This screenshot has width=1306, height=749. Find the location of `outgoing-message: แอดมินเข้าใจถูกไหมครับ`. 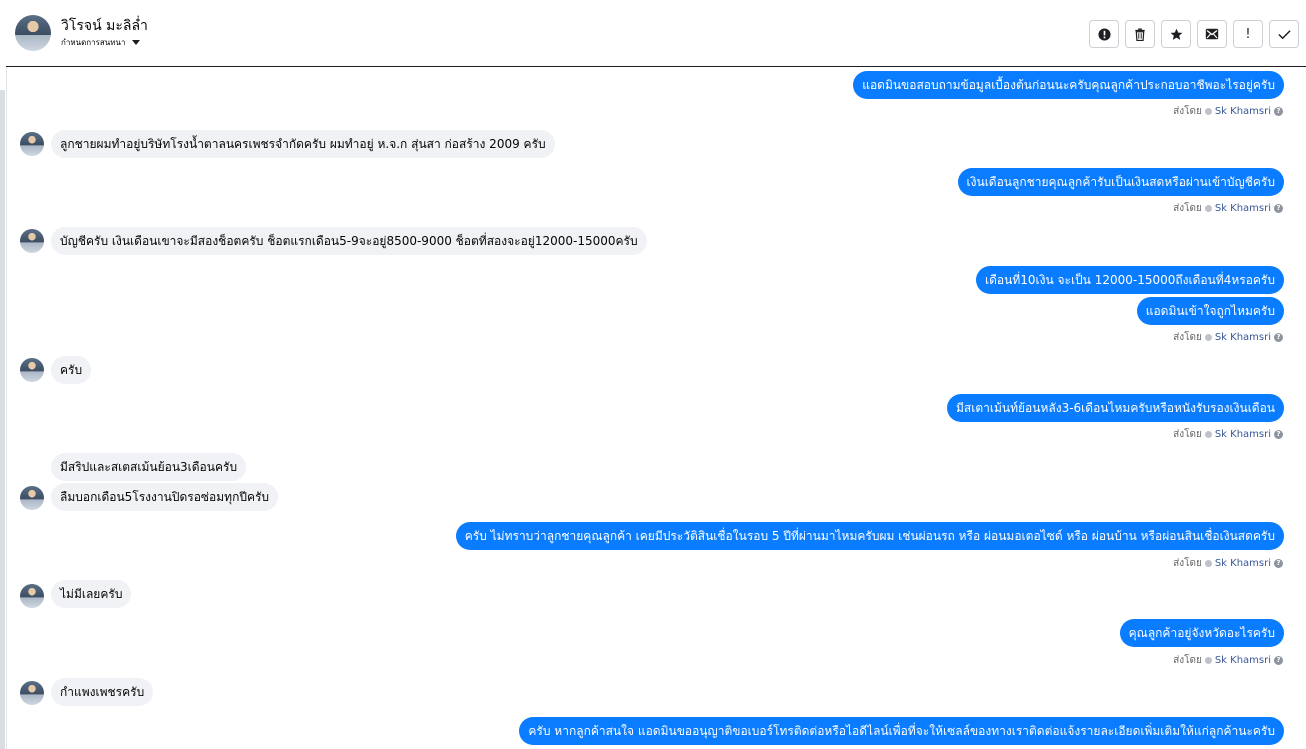

outgoing-message: แอดมินเข้าใจถูกไหมครับ is located at coordinates (1210, 311).